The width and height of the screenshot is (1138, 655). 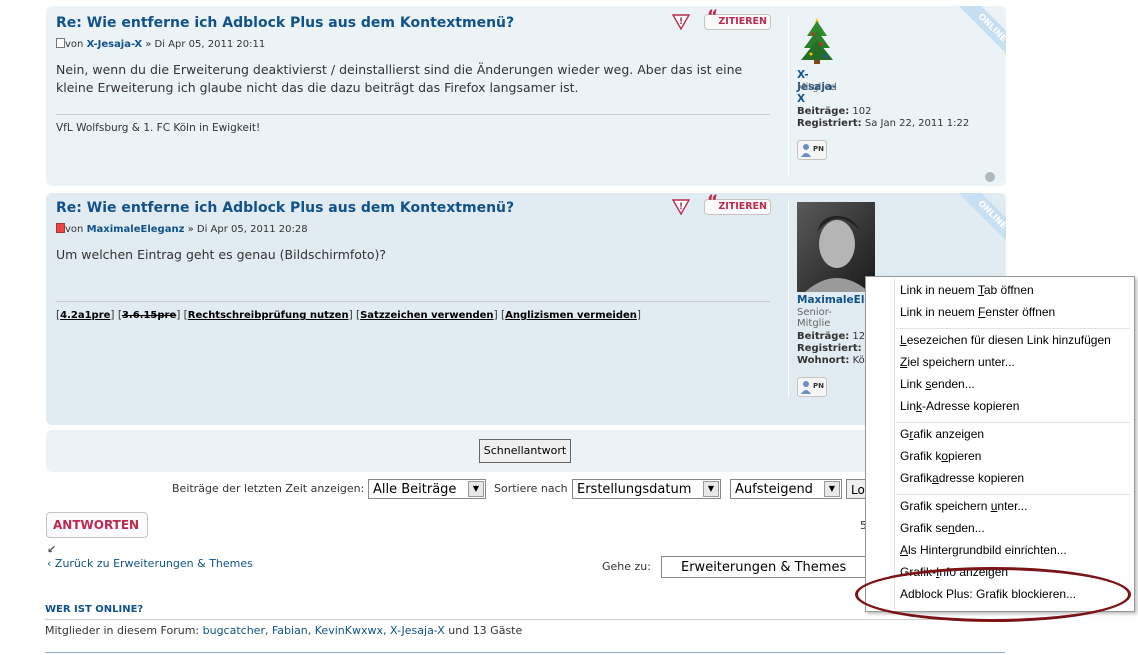 I want to click on menu-item-text: esezeichen für diesen Link hinzufügen, so click(x=1008, y=340).